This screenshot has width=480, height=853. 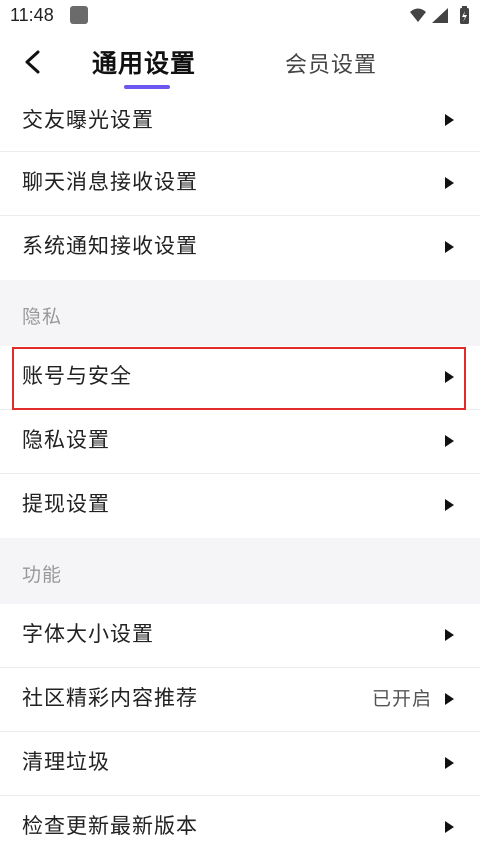 What do you see at coordinates (240, 248) in the screenshot?
I see `list-item: 系统通知接收设置` at bounding box center [240, 248].